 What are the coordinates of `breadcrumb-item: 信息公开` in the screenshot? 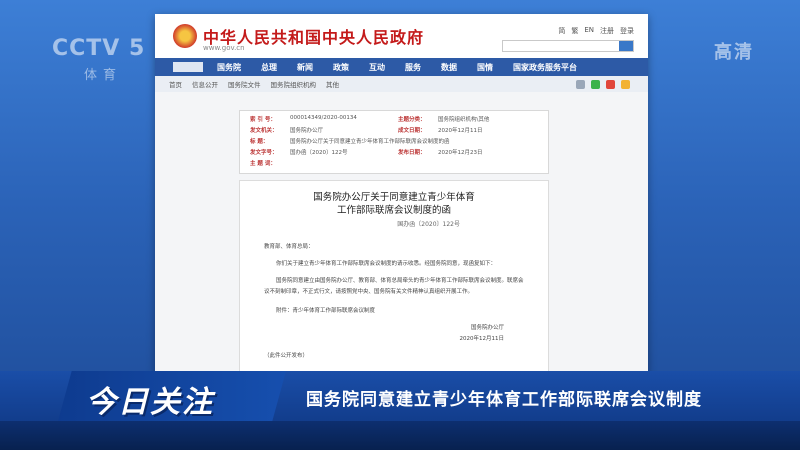 It's located at (205, 84).